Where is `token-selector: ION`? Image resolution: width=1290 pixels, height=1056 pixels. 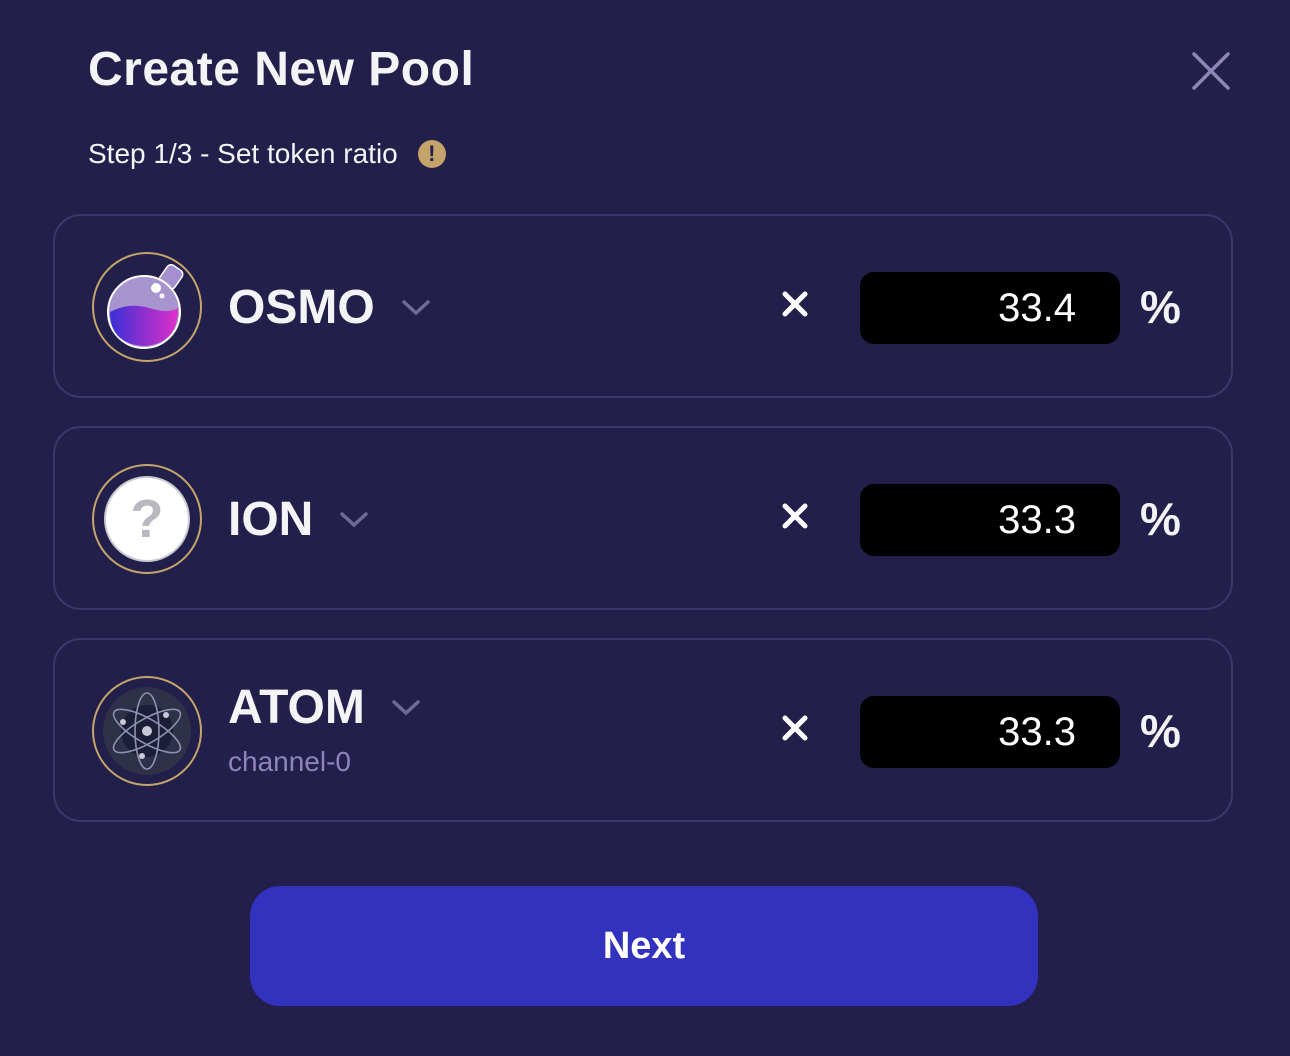
token-selector: ION is located at coordinates (298, 519).